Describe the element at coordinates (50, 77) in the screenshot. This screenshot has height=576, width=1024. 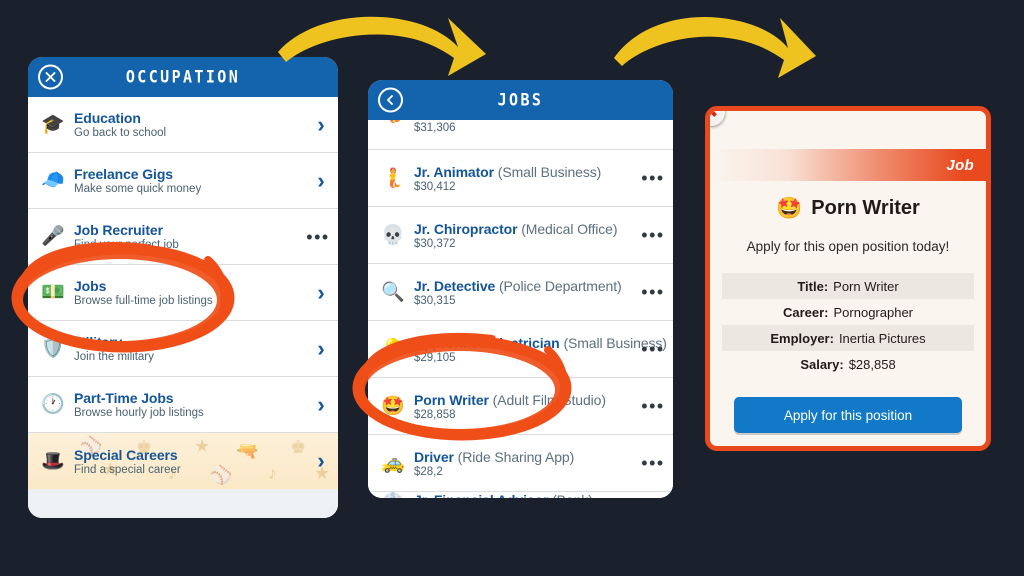
I see `close-icon` at that location.